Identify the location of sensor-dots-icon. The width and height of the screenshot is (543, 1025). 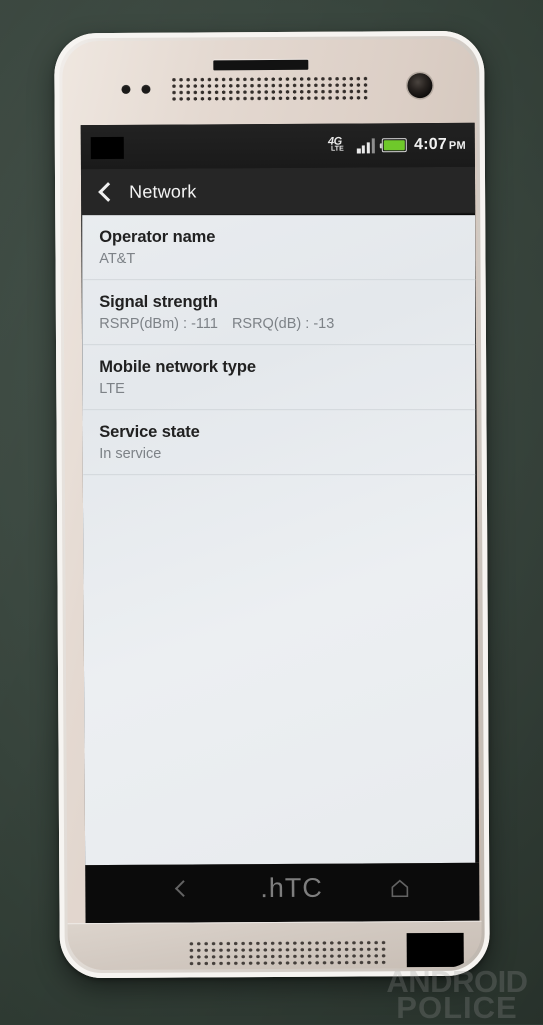
(136, 89).